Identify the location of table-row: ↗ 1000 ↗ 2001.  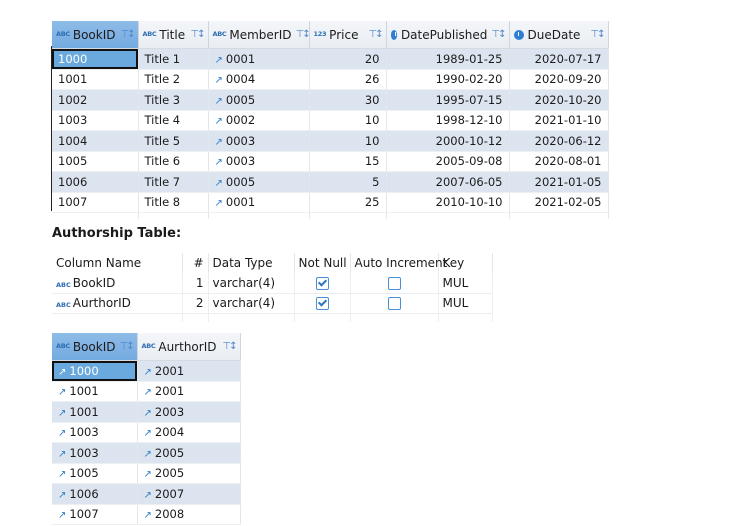
(146, 371).